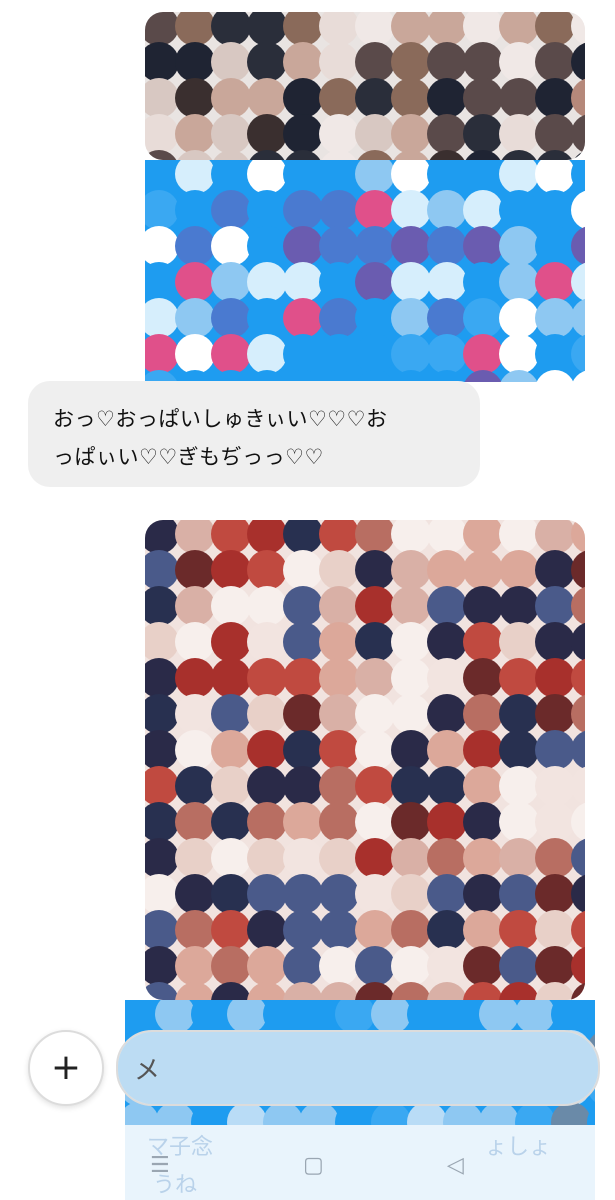  Describe the element at coordinates (66, 1068) in the screenshot. I see `add-attachment-button: +` at that location.